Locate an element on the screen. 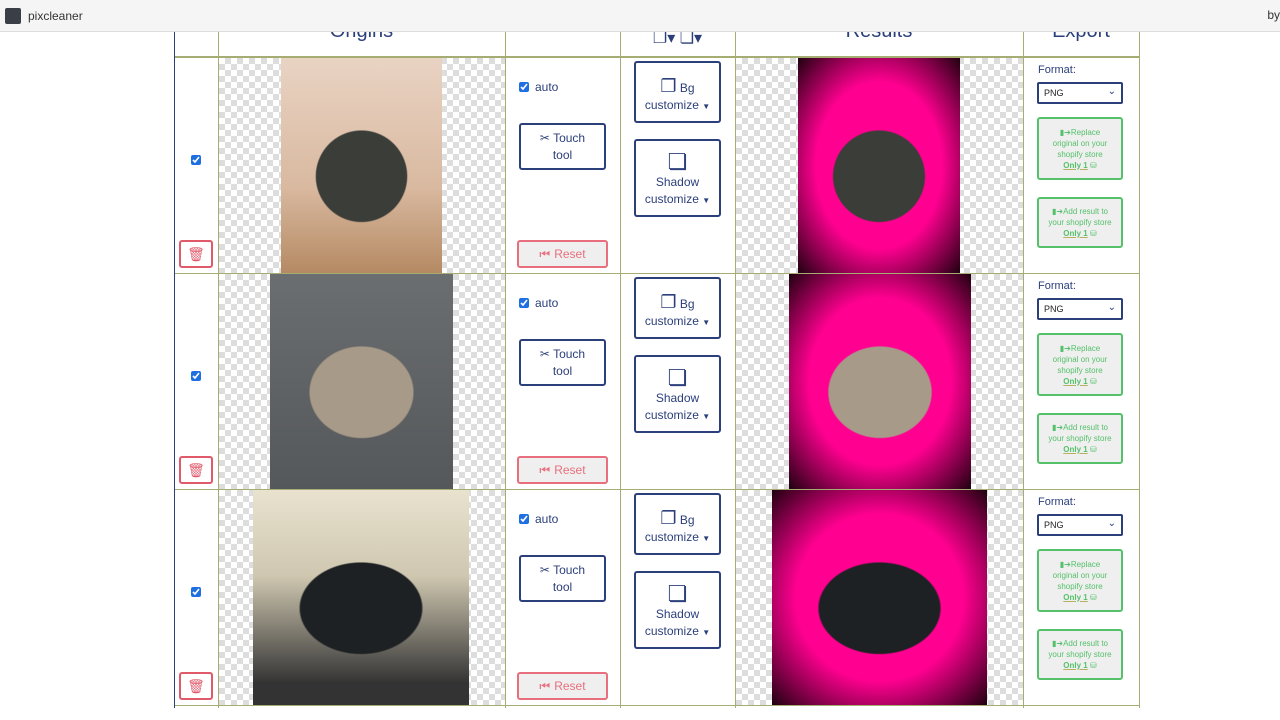  bg-icon: ❐ is located at coordinates (668, 301).